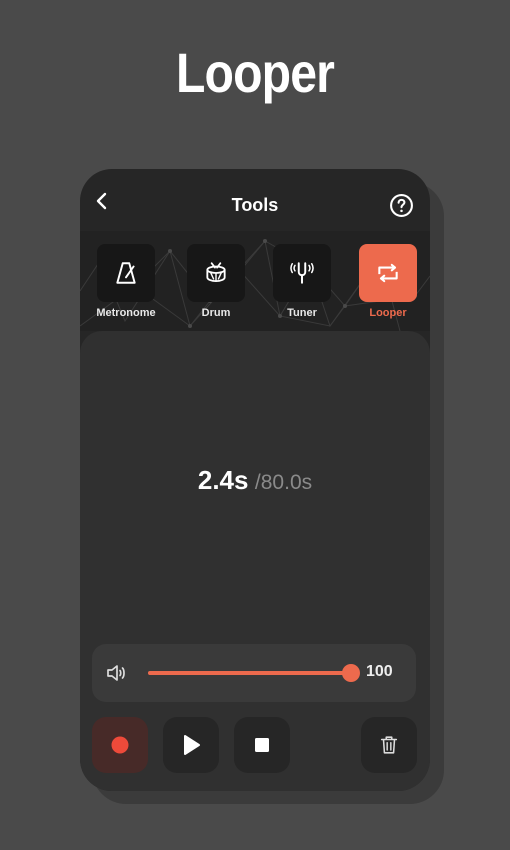 This screenshot has height=850, width=510. I want to click on top-bar: Tools, so click(255, 200).